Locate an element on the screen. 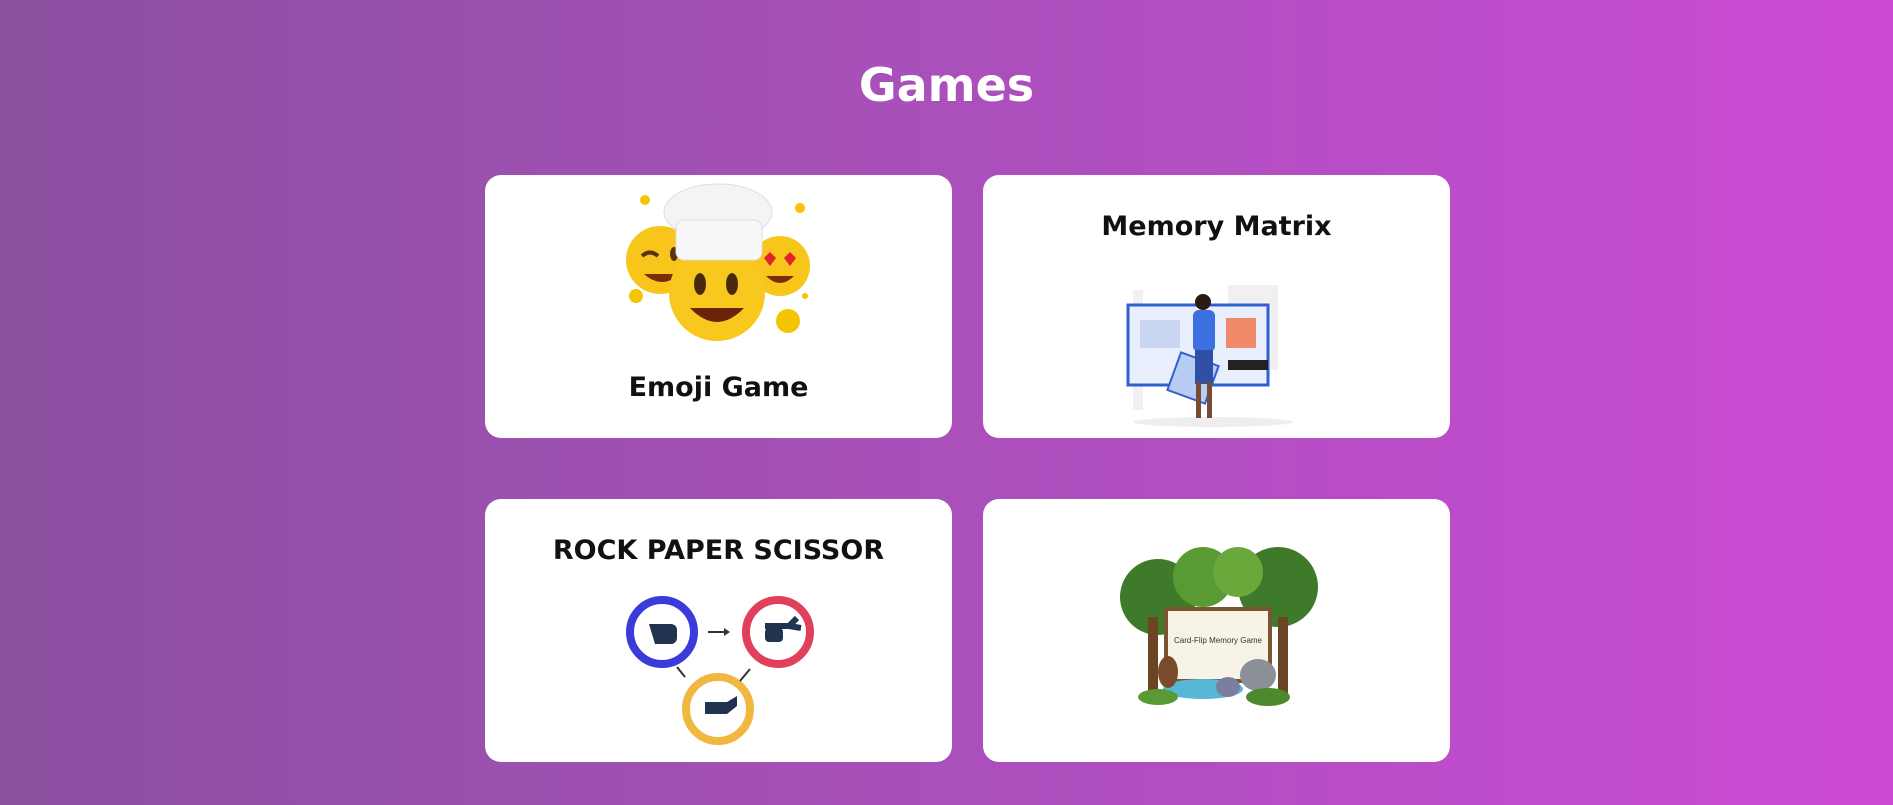 This screenshot has height=805, width=1893. card-flip-image-text: Card-Flip Memory Game is located at coordinates (1218, 640).